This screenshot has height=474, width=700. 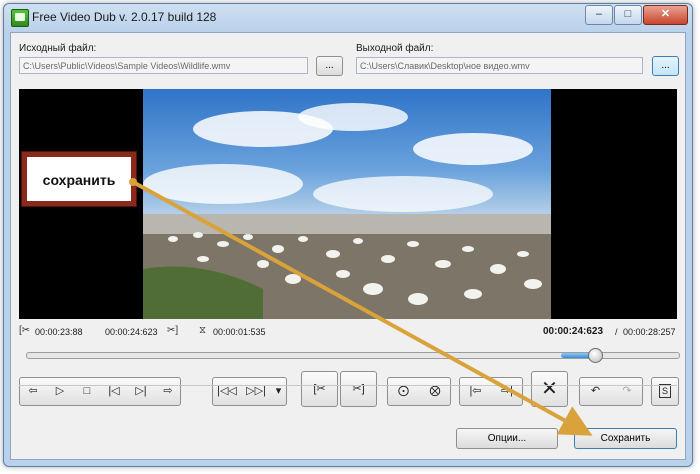 I want to click on redo-button: ↷, so click(x=627, y=392).